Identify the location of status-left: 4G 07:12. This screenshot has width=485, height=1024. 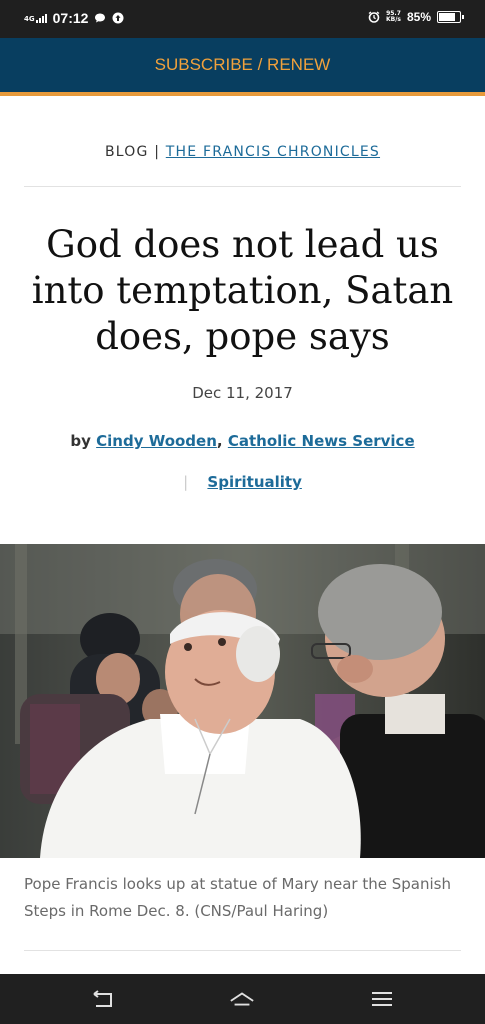
(74, 18).